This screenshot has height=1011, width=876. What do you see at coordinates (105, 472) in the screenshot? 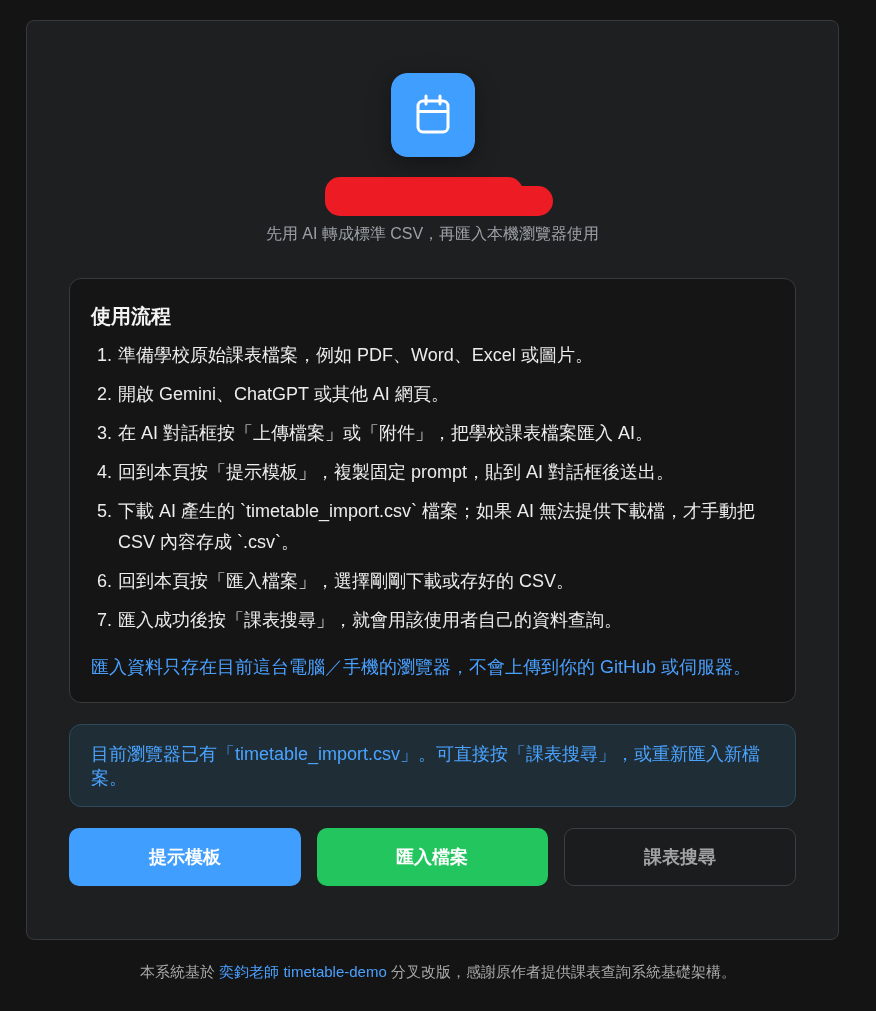
I see `step-number: 4.` at bounding box center [105, 472].